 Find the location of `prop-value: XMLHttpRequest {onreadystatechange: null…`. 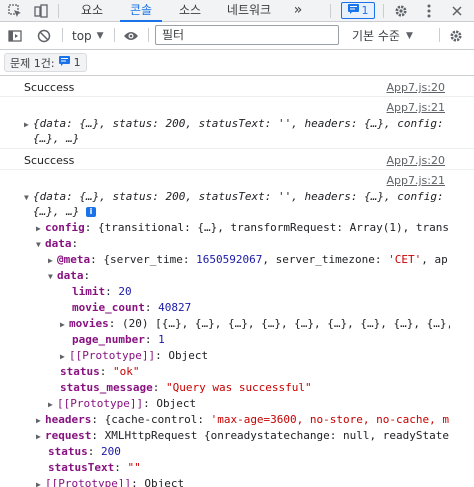

prop-value: XMLHttpRequest {onreadystatechange: null… is located at coordinates (276, 435).